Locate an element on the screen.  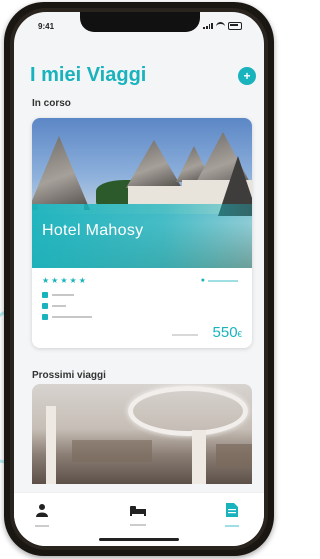
calendar-icon is located at coordinates (45, 295).